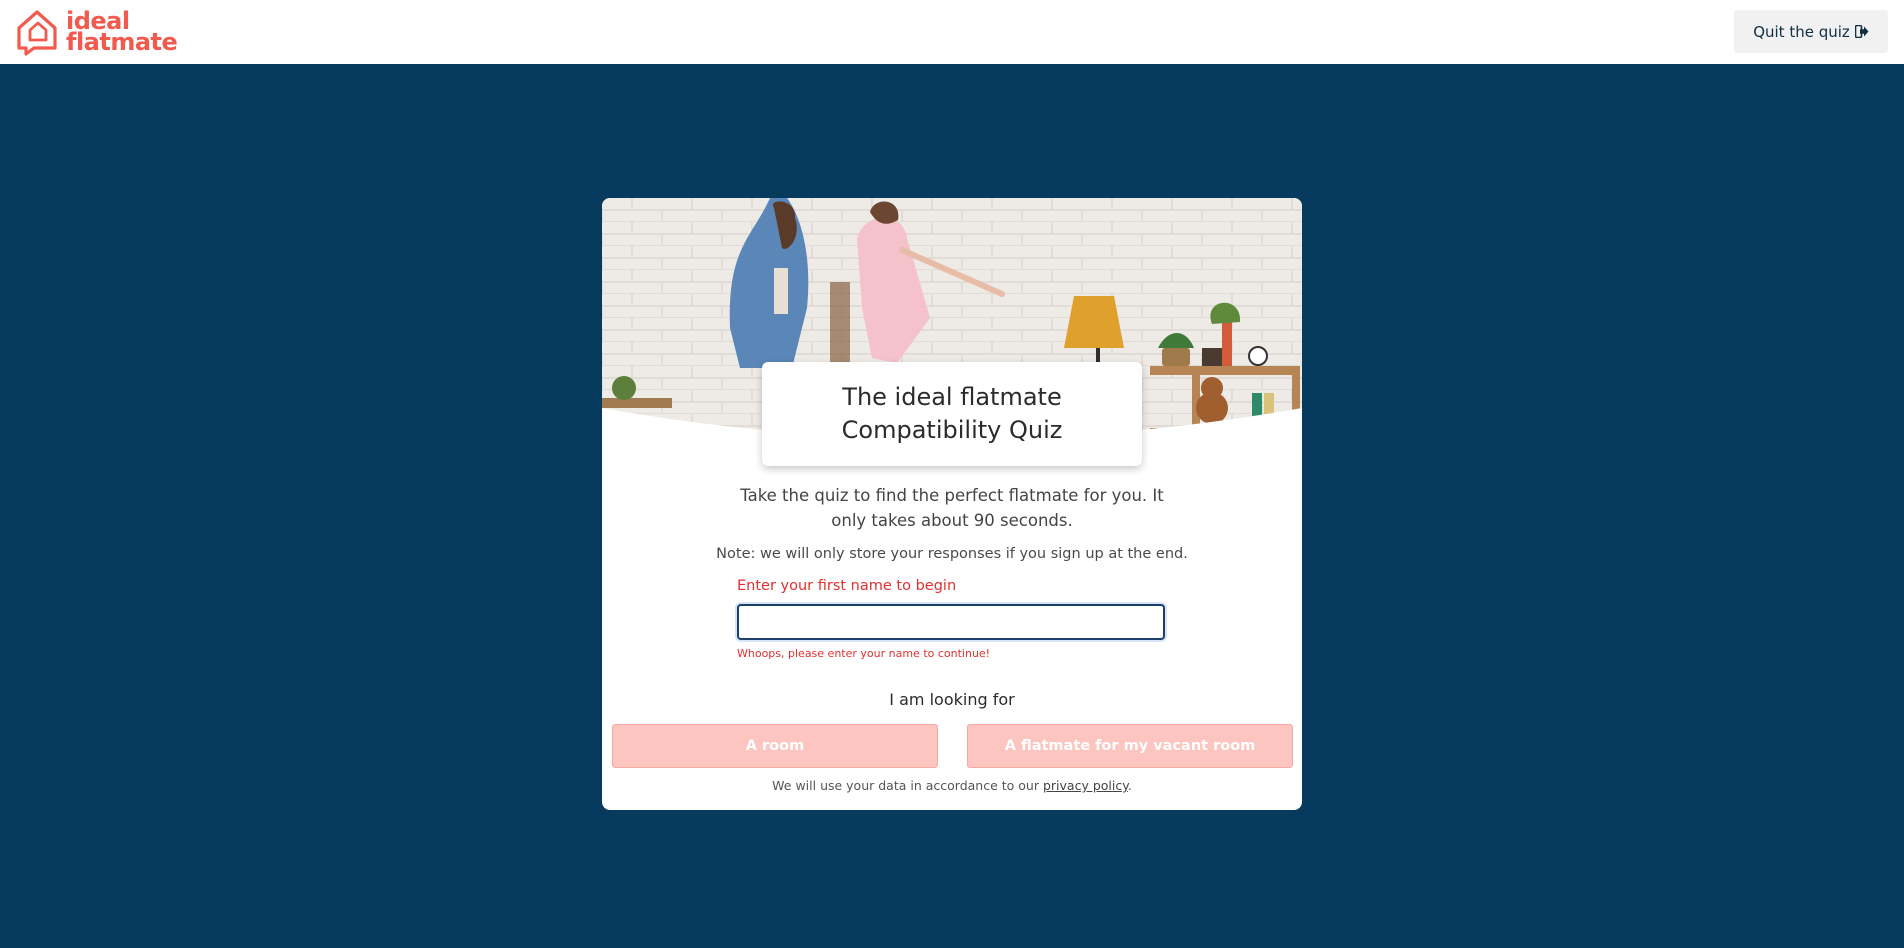 Image resolution: width=1904 pixels, height=948 pixels. What do you see at coordinates (1801, 31) in the screenshot?
I see `quit-quiz-label: Quit the quiz` at bounding box center [1801, 31].